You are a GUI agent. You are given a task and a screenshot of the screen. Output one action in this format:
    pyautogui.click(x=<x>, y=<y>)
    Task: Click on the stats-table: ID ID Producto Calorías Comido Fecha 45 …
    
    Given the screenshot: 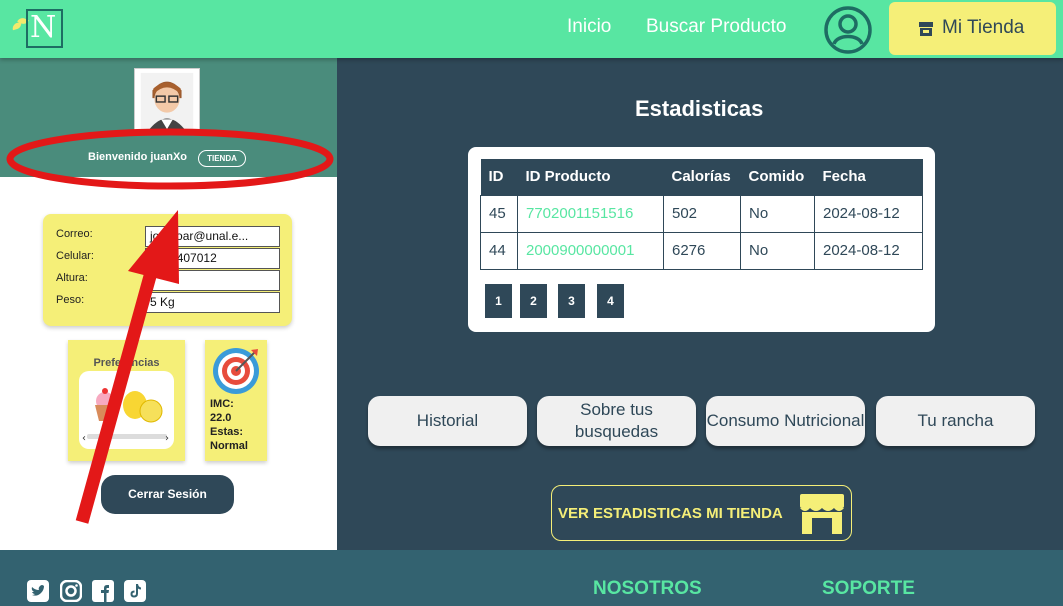 What is the action you would take?
    pyautogui.click(x=701, y=214)
    